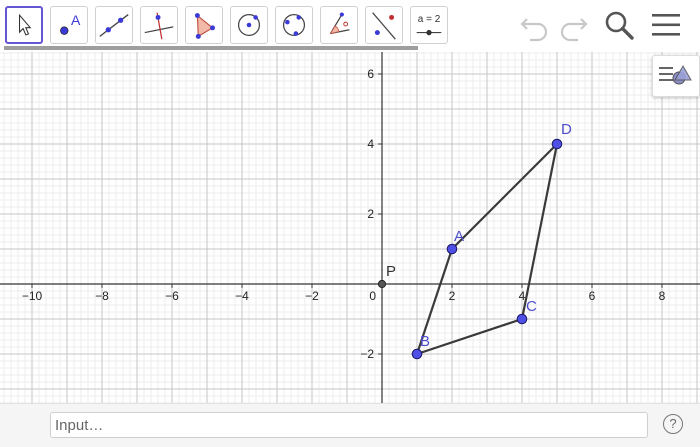 The width and height of the screenshot is (700, 447). I want to click on y-tick-label: 4, so click(370, 144).